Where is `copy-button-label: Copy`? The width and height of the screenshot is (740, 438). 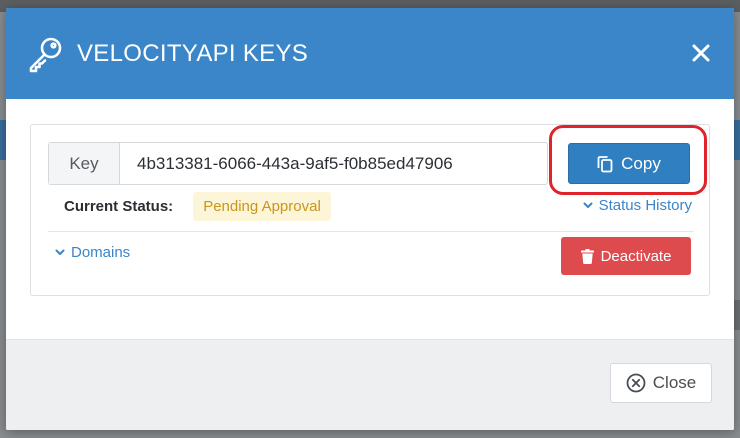 copy-button-label: Copy is located at coordinates (641, 163).